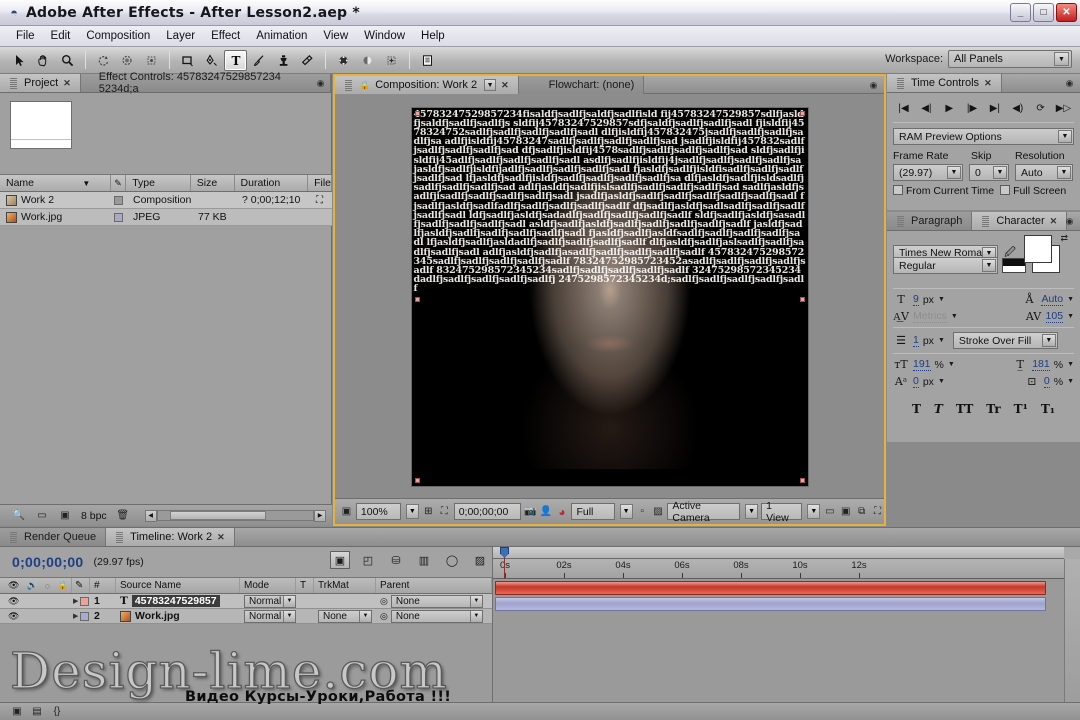 This screenshot has width=1080, height=720. I want to click on zoom-level-select: 100%, so click(378, 511).